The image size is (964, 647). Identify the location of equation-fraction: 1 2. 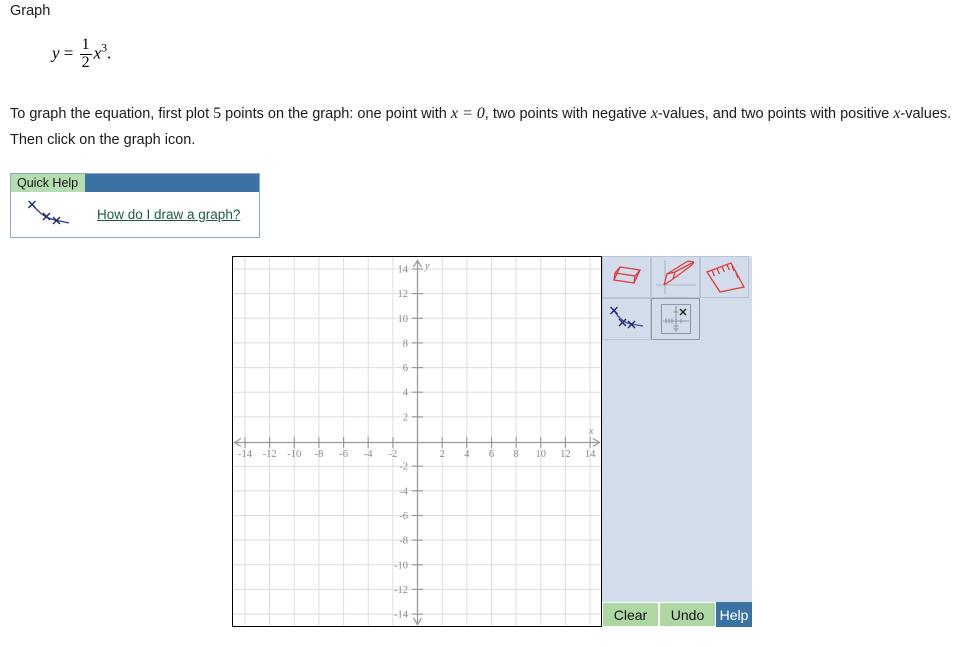
(85, 54).